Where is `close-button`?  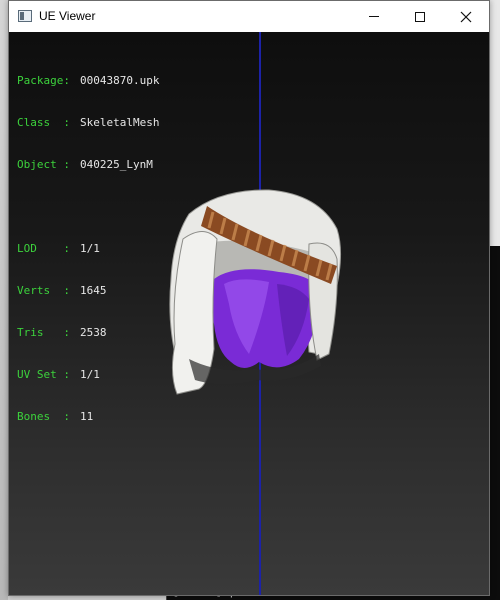
close-button is located at coordinates (466, 16).